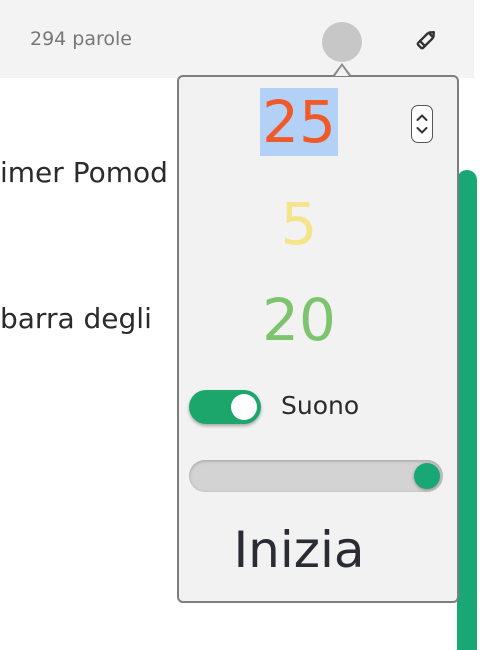 This screenshot has width=482, height=650. I want to click on document-text-line: barra degli, so click(76, 318).